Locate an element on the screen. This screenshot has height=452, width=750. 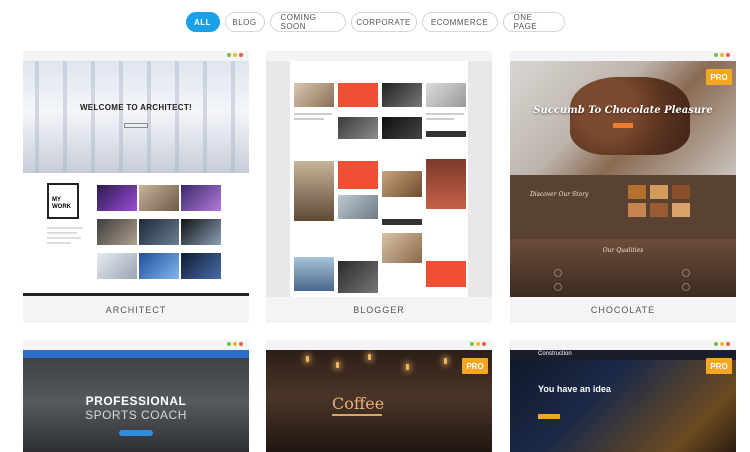
architect-portfolio: MY WORK is located at coordinates (136, 234).